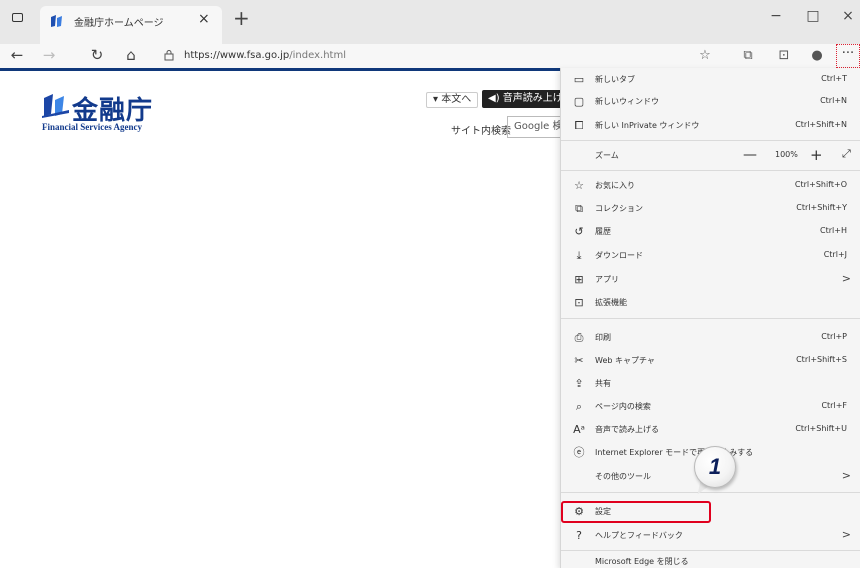  I want to click on menu-label: お気に入り, so click(615, 185).